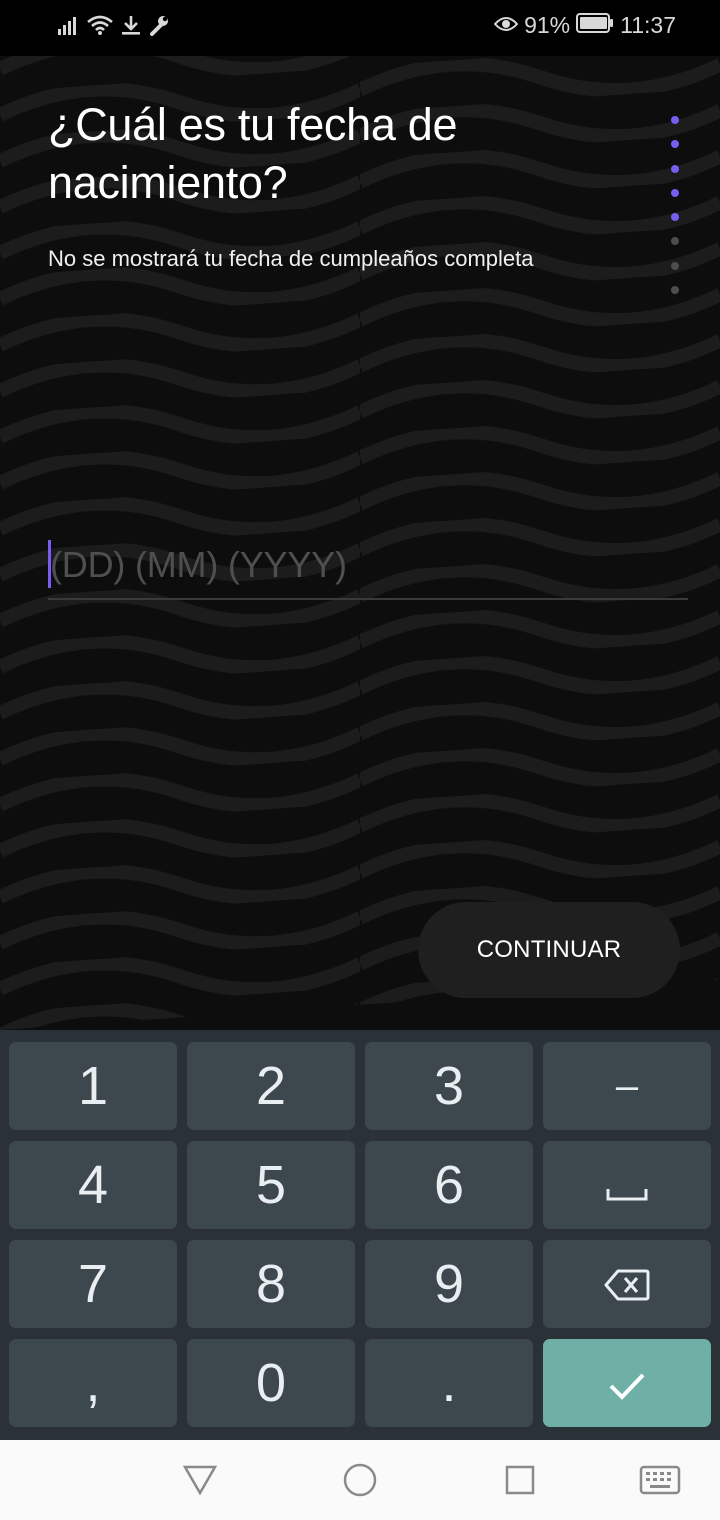 The image size is (720, 1520). Describe the element at coordinates (159, 27) in the screenshot. I see `wrench-icon` at that location.